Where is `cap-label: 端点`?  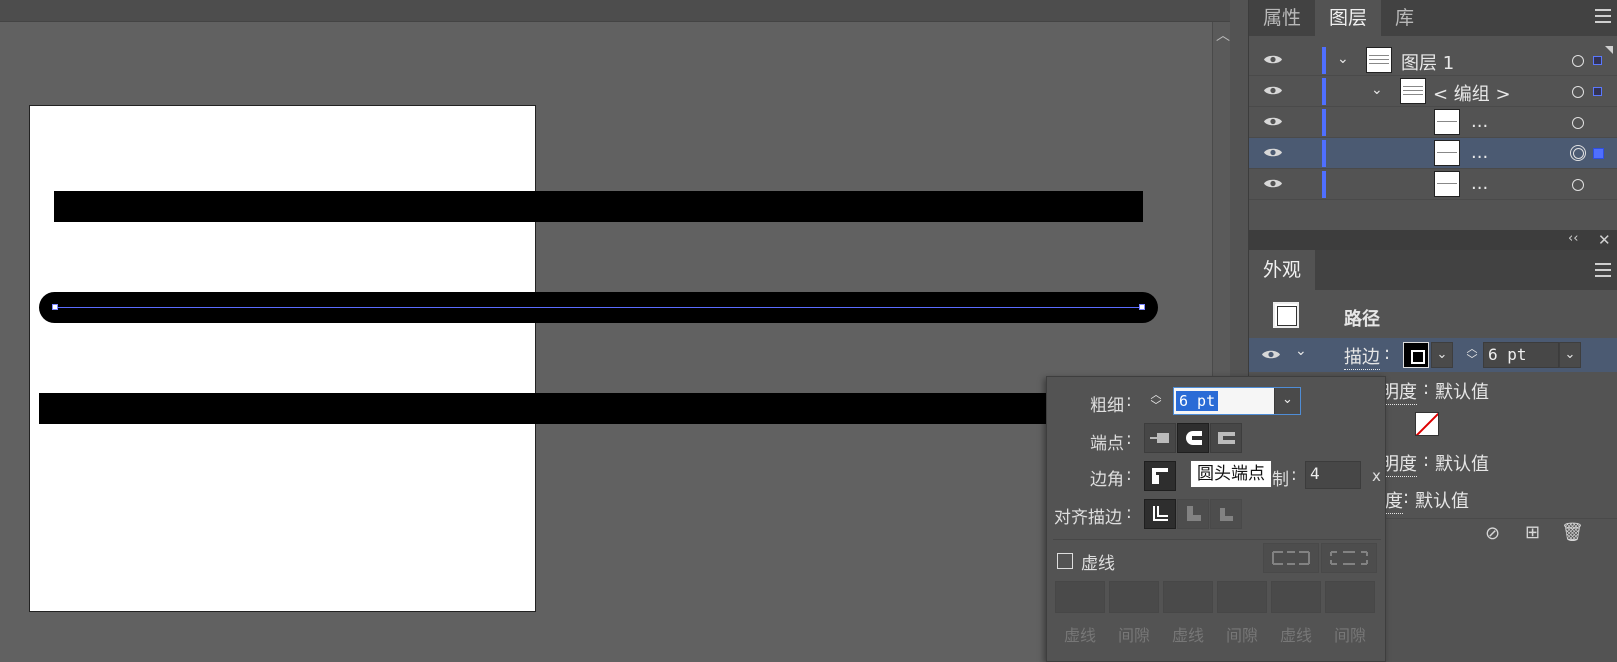 cap-label: 端点 is located at coordinates (1107, 444).